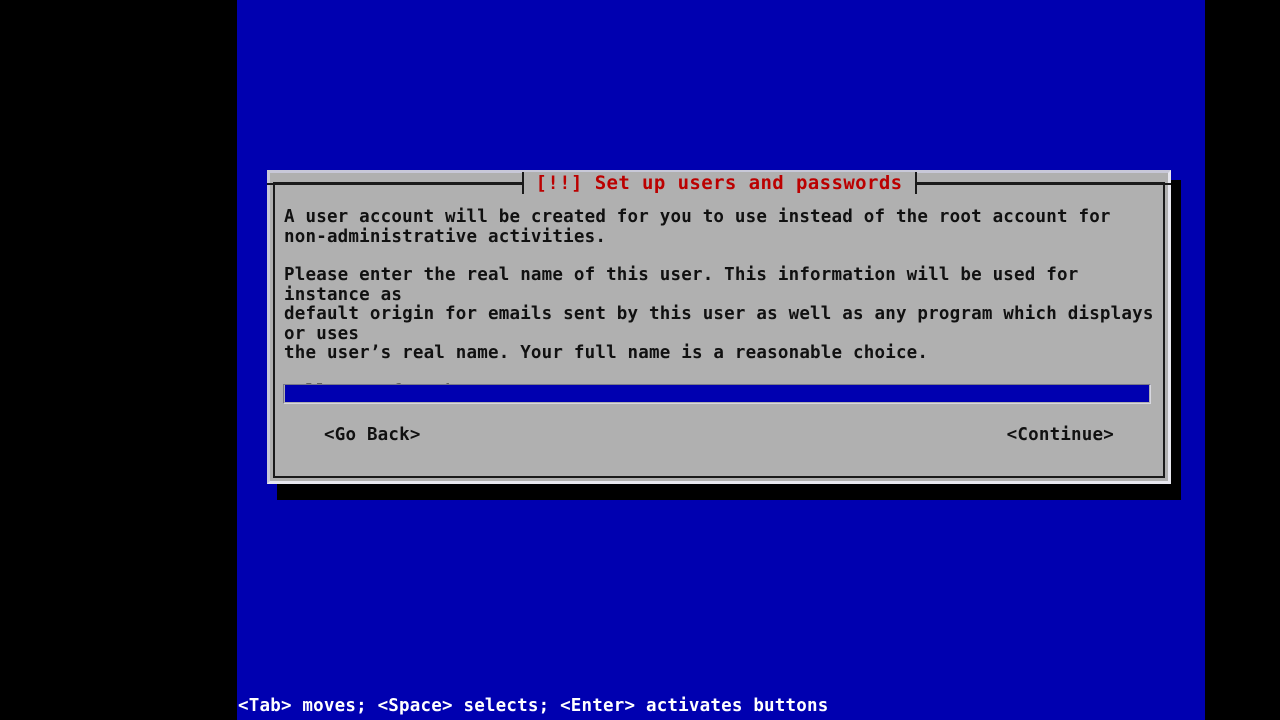 This screenshot has height=720, width=1280. I want to click on full-name-input, so click(717, 393).